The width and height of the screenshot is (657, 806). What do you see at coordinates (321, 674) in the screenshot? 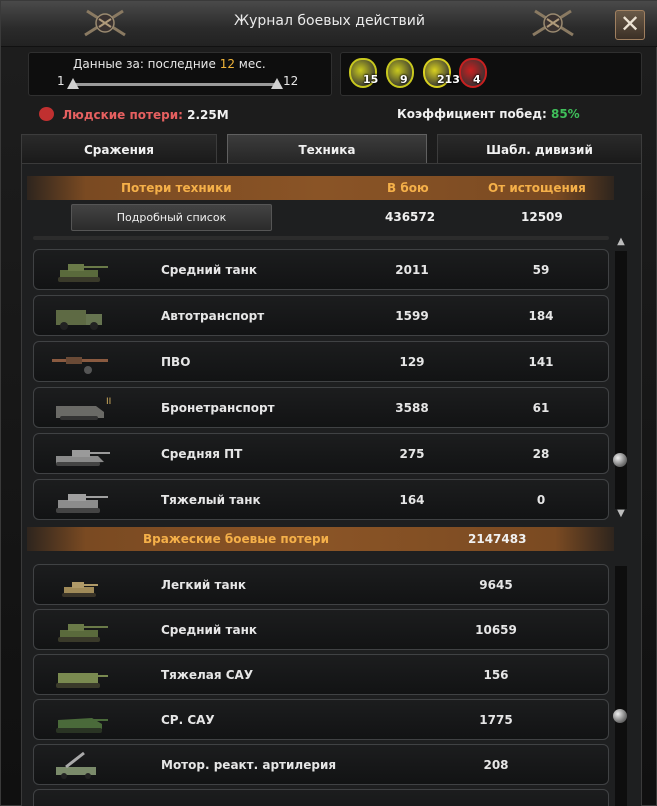
I see `enemy-loss-row: Тяжелая САУ 156` at bounding box center [321, 674].